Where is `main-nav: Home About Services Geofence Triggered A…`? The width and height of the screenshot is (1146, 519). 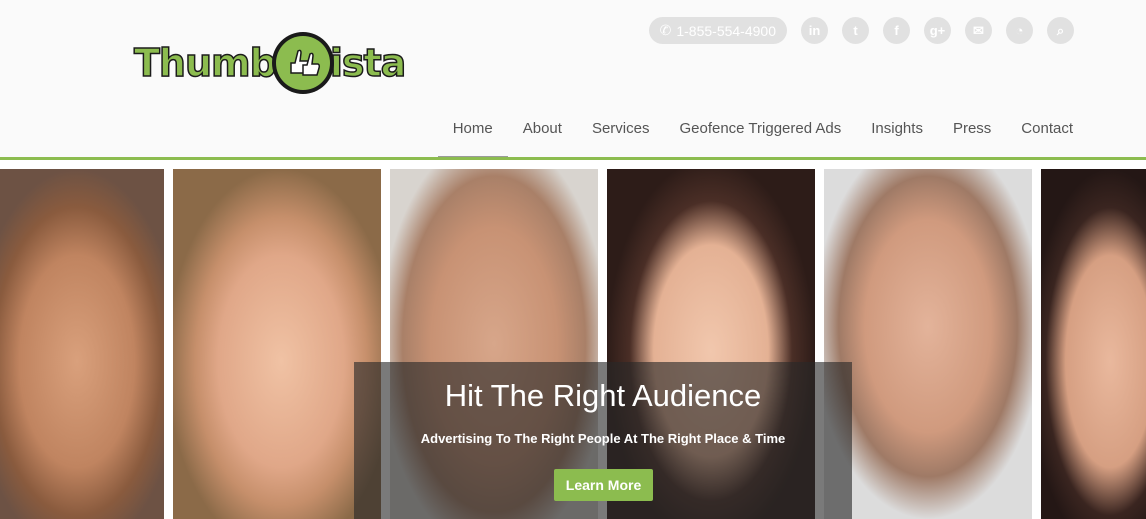
main-nav: Home About Services Geofence Triggered A… is located at coordinates (762, 135).